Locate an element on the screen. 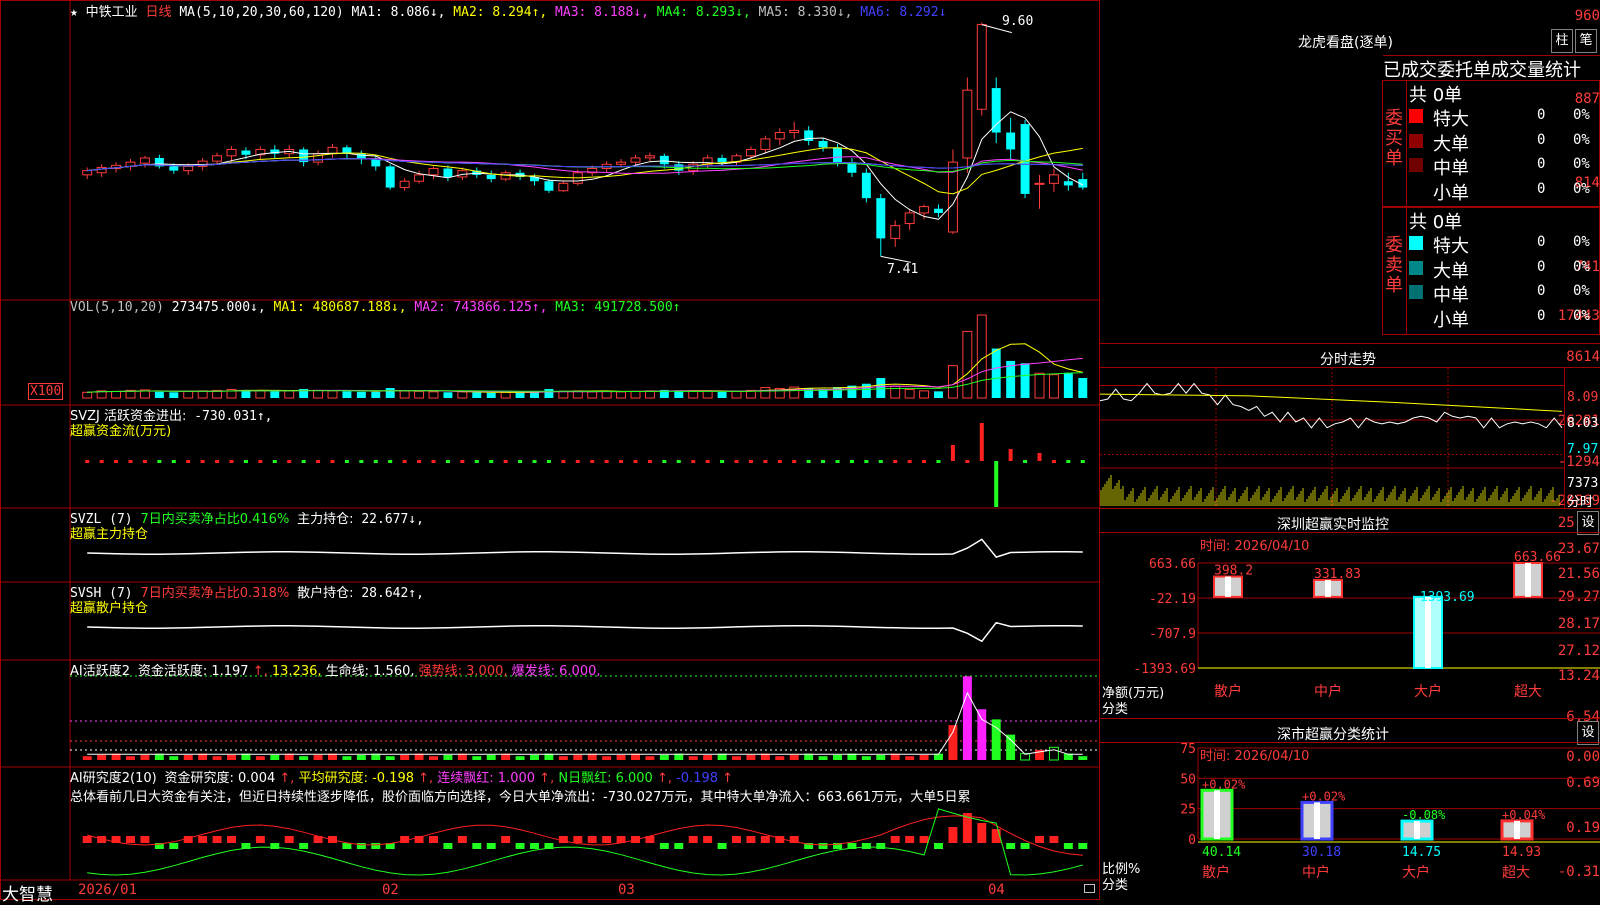  intraday-tick: 8.03 is located at coordinates (1583, 423).